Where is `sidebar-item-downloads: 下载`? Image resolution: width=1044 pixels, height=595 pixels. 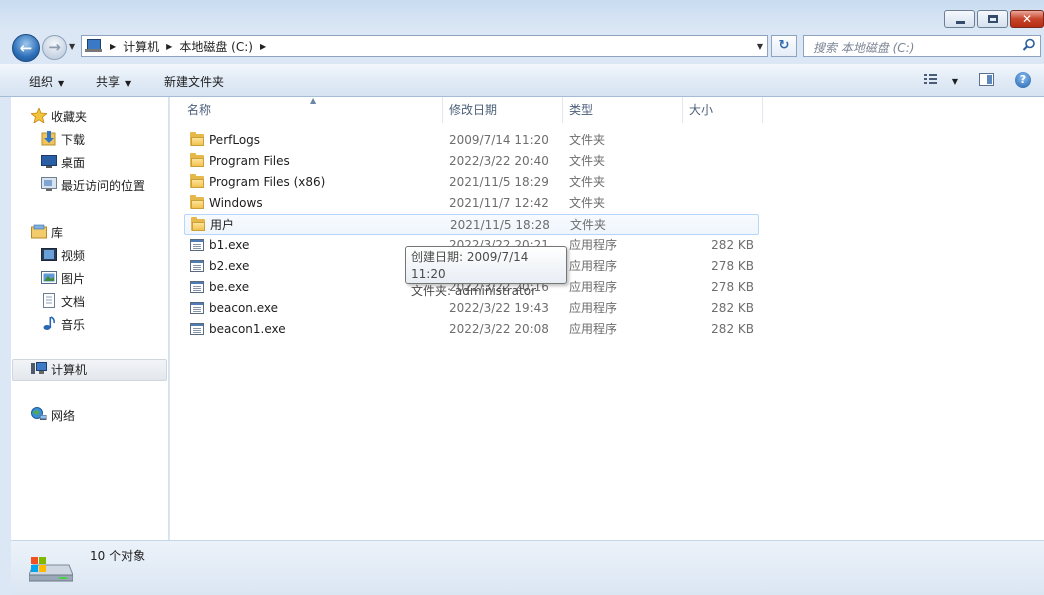 sidebar-item-downloads: 下载 is located at coordinates (63, 140).